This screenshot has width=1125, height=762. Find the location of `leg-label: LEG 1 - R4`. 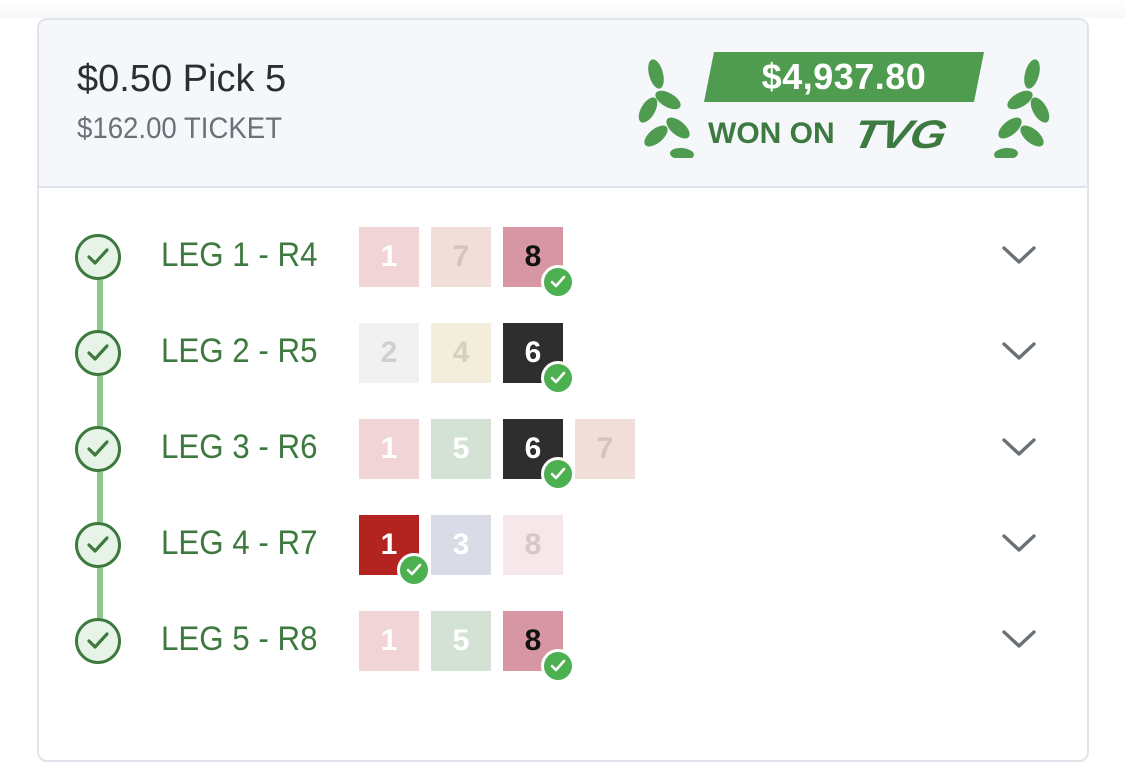

leg-label: LEG 1 - R4 is located at coordinates (239, 255).